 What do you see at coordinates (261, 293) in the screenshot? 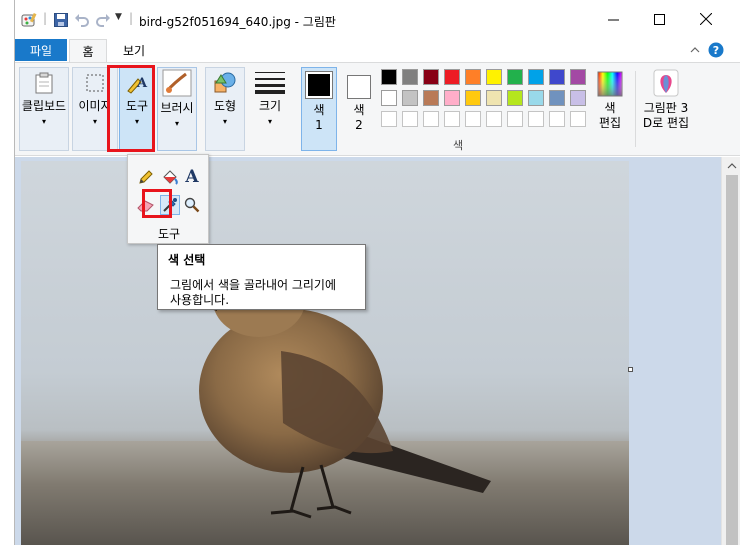
I see `tooltip-body: 그림에서 색을 골라내어 그리기에 사용합니다.` at bounding box center [261, 293].